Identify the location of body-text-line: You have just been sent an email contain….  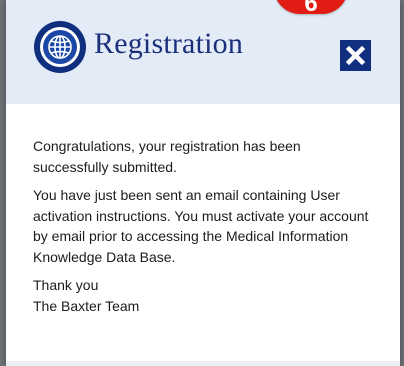
(186, 195).